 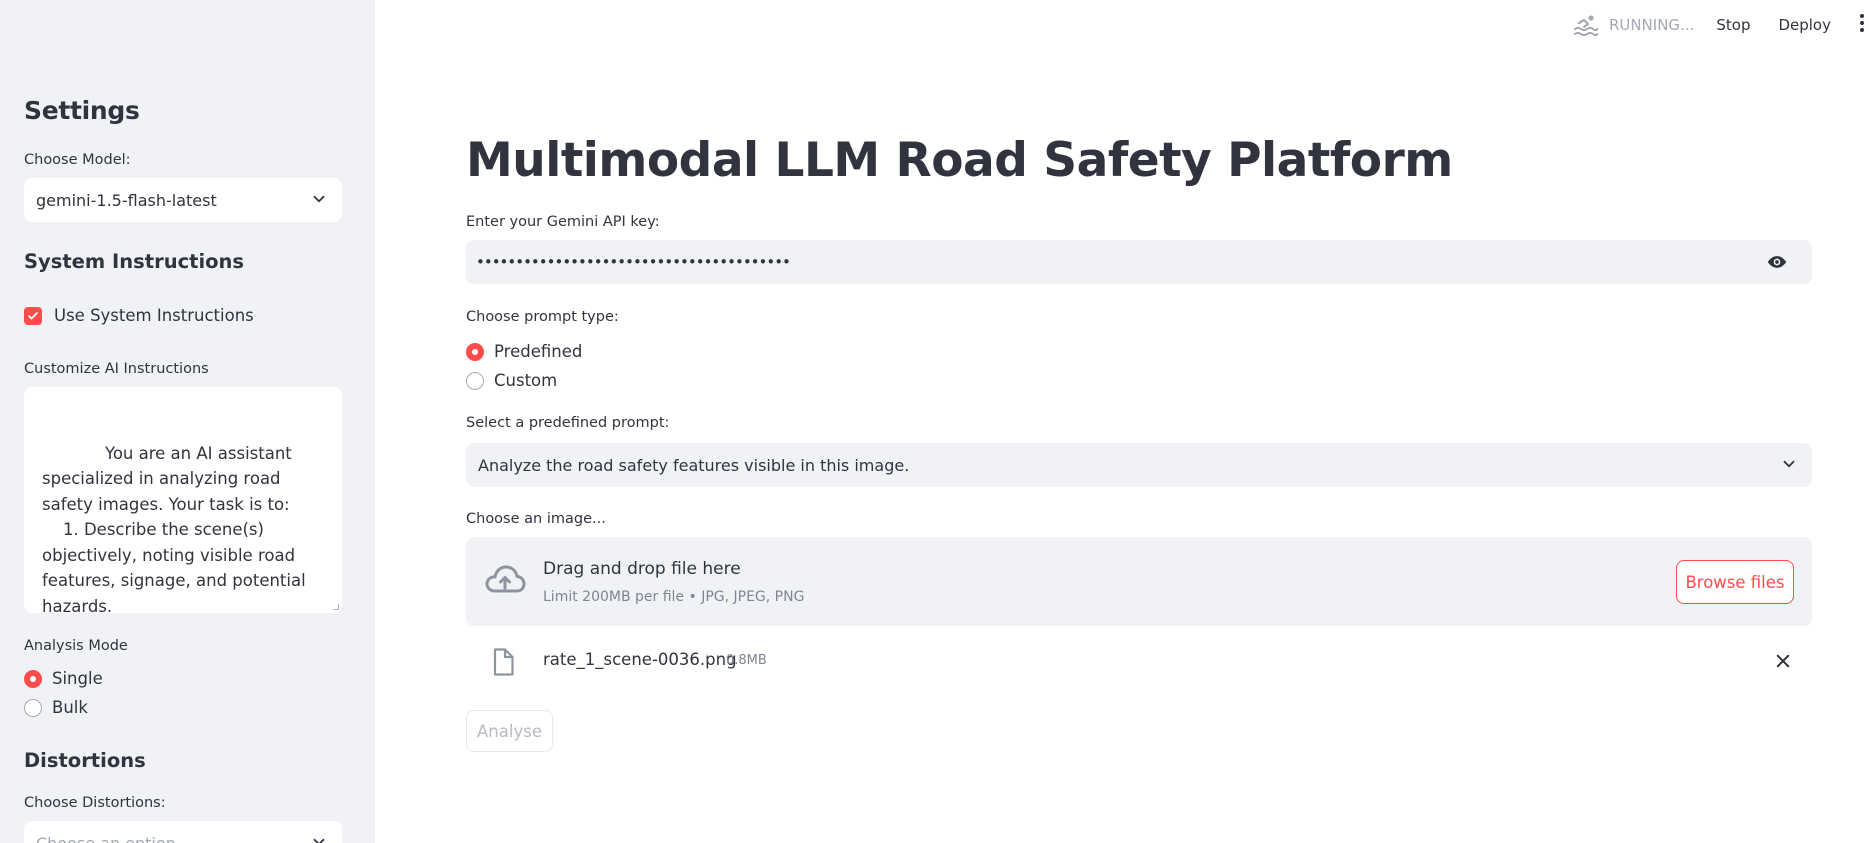 What do you see at coordinates (77, 160) in the screenshot?
I see `model-label: Choose Model:` at bounding box center [77, 160].